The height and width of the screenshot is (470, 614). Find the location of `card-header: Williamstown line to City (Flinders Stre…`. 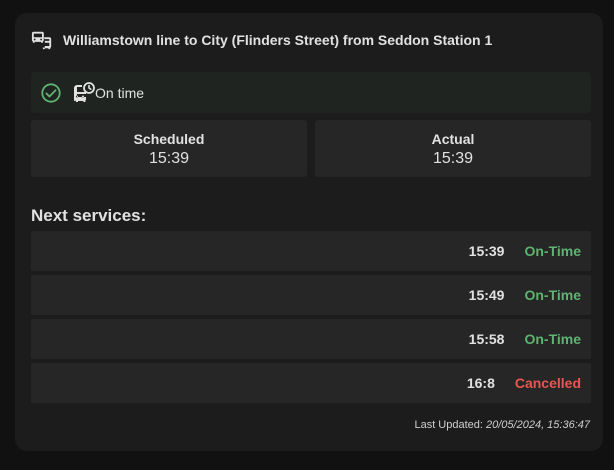

card-header: Williamstown line to City (Flinders Stre… is located at coordinates (261, 40).